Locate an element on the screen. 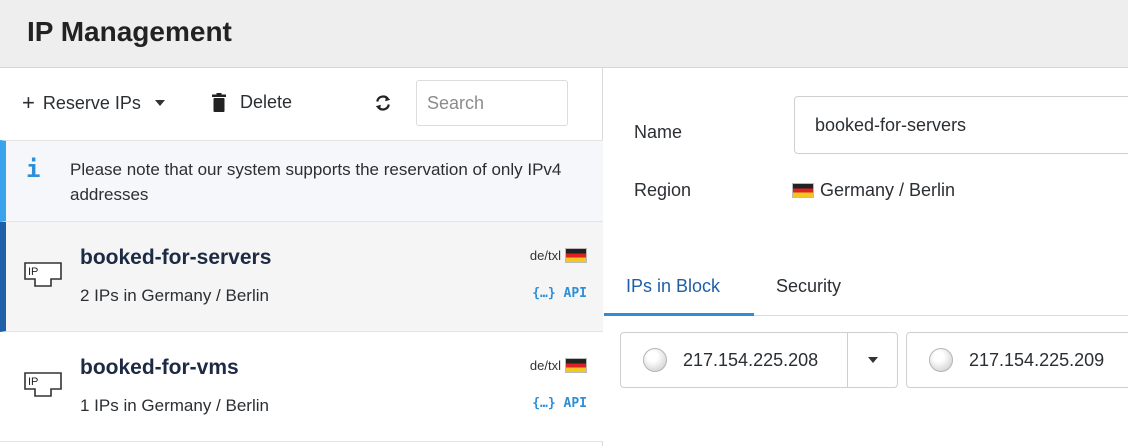 This screenshot has height=446, width=1128. item-name: booked-for-servers is located at coordinates (176, 257).